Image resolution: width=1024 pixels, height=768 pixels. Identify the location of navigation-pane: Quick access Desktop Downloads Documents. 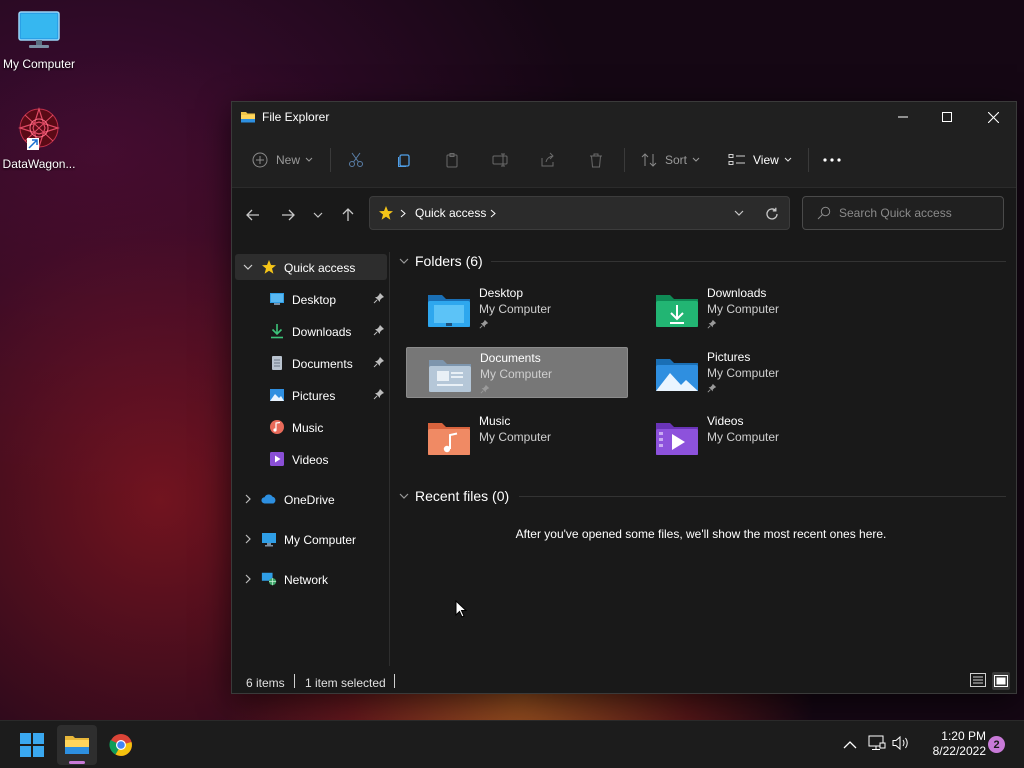
(311, 459).